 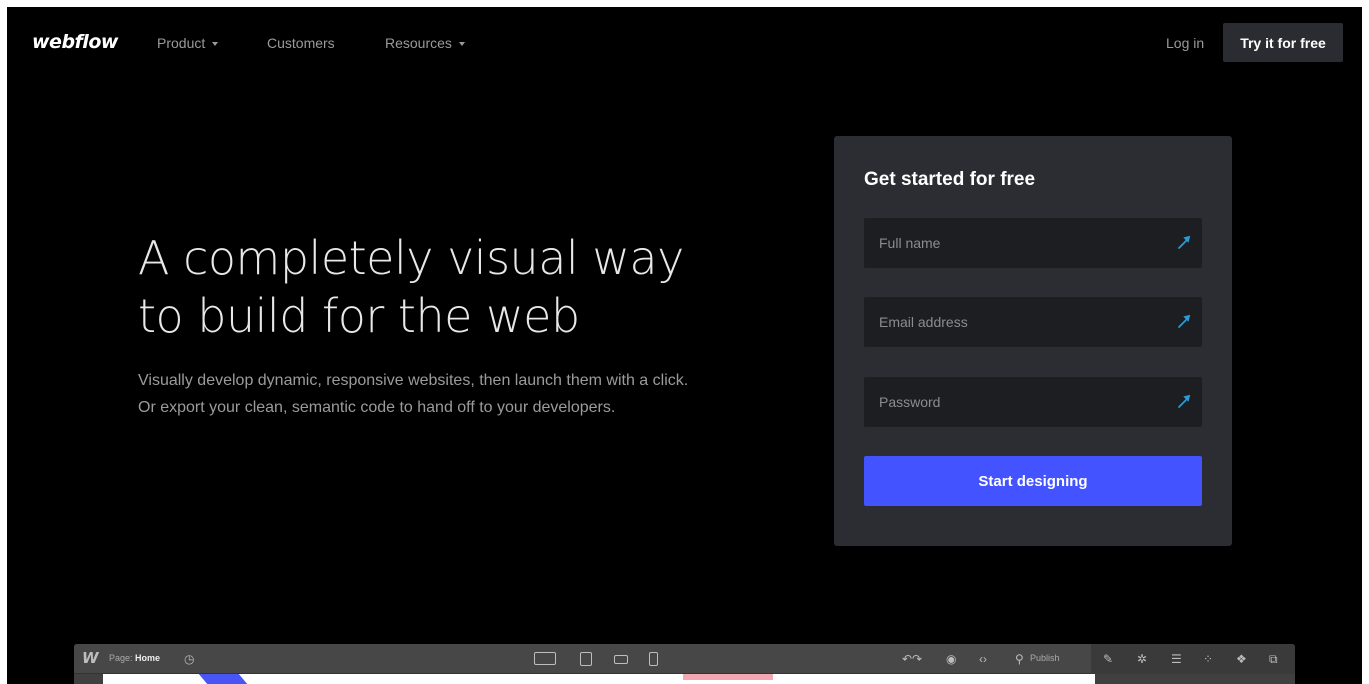 What do you see at coordinates (586, 659) in the screenshot?
I see `tablet-icon` at bounding box center [586, 659].